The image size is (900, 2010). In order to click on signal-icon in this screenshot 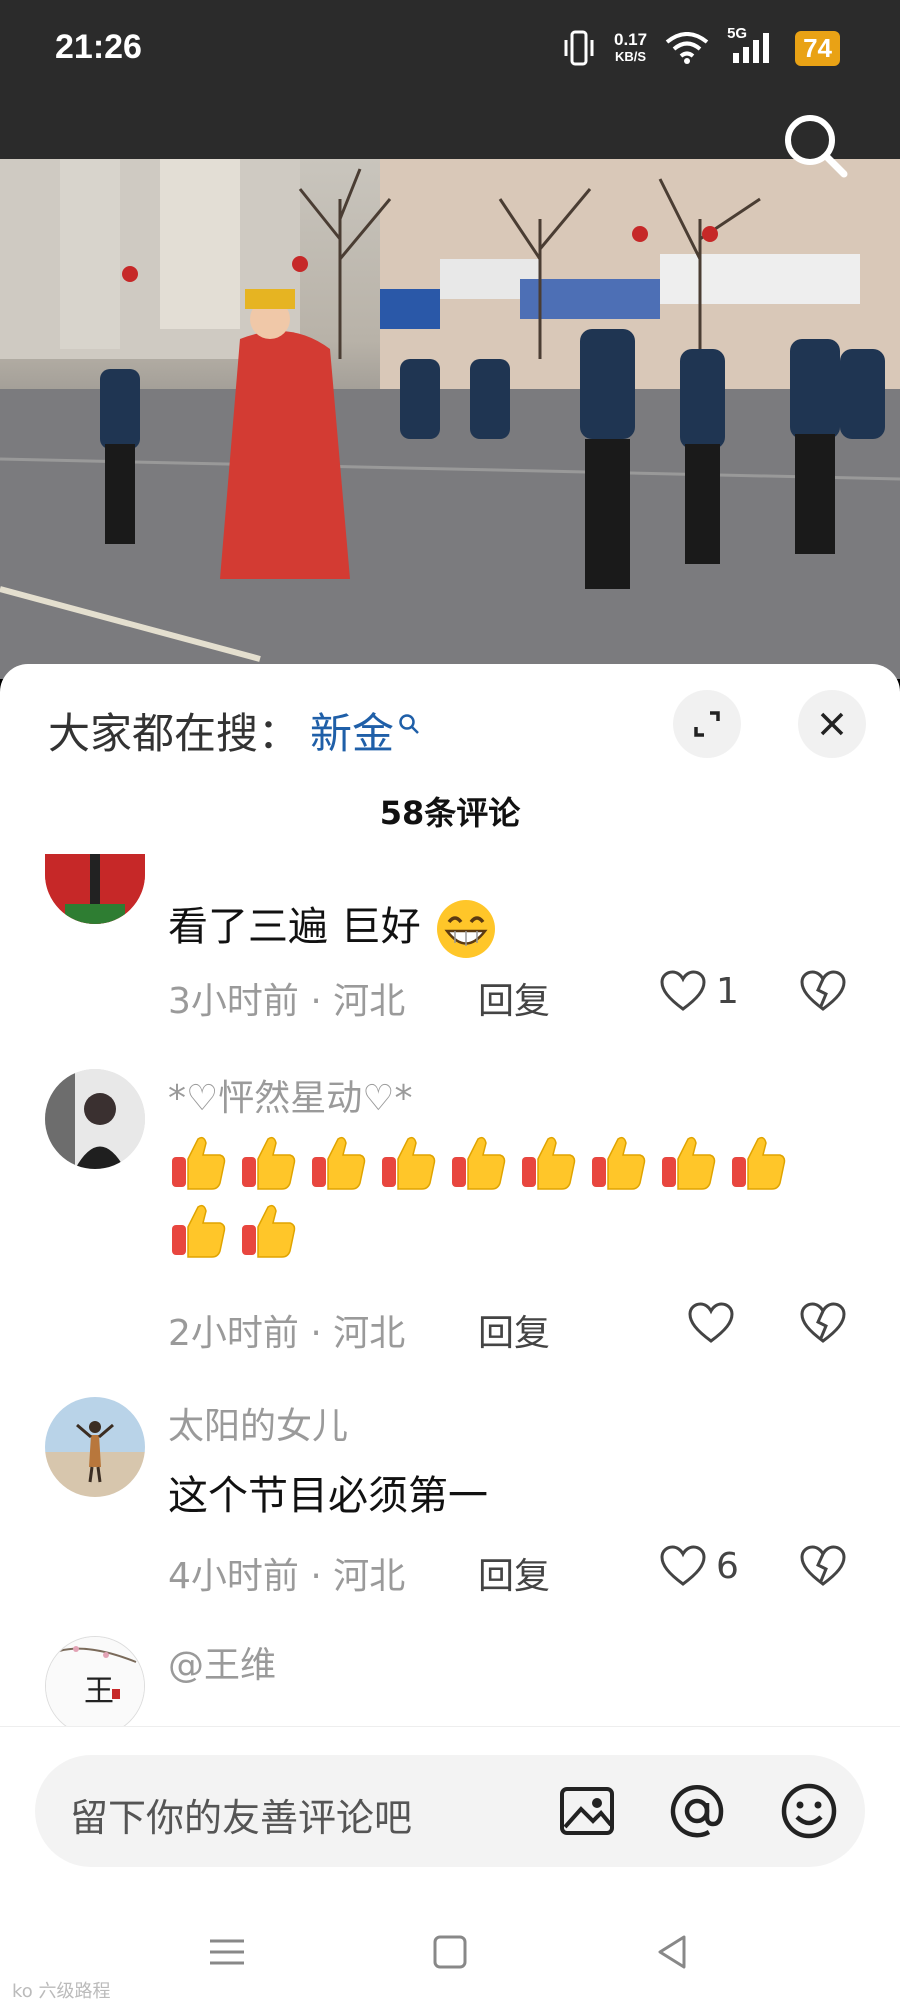, I will do `click(751, 48)`.